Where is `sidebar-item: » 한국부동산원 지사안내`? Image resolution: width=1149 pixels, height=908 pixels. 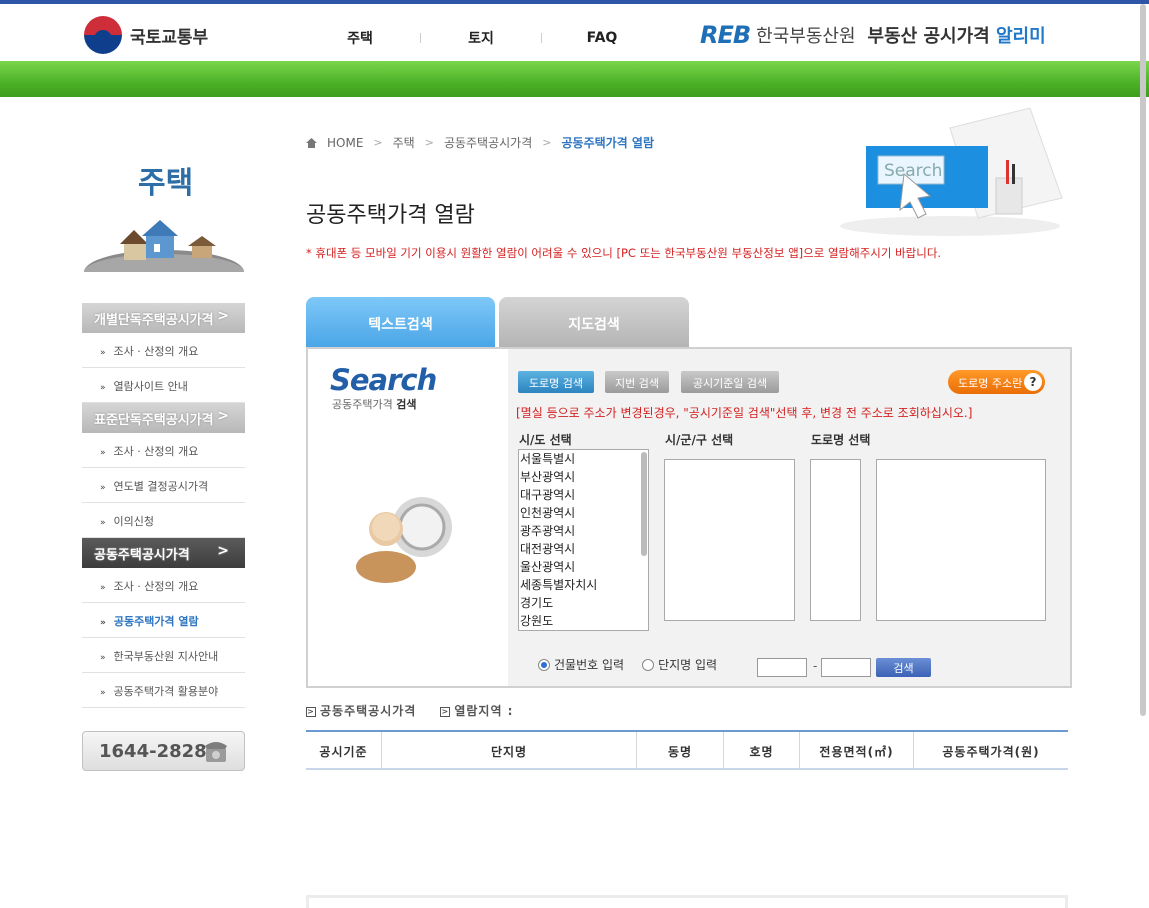
sidebar-item: » 한국부동산원 지사안내 is located at coordinates (163, 655).